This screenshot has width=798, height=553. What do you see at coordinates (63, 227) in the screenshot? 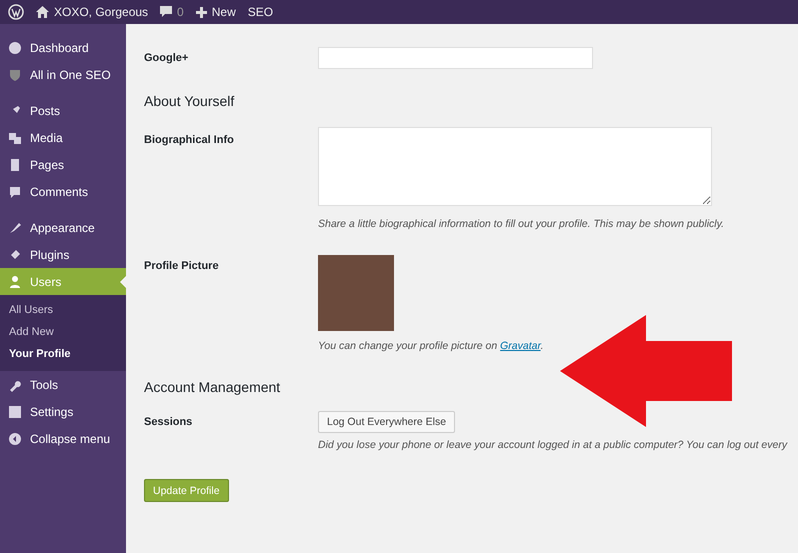
I see `sidebar-item: Appearance` at bounding box center [63, 227].